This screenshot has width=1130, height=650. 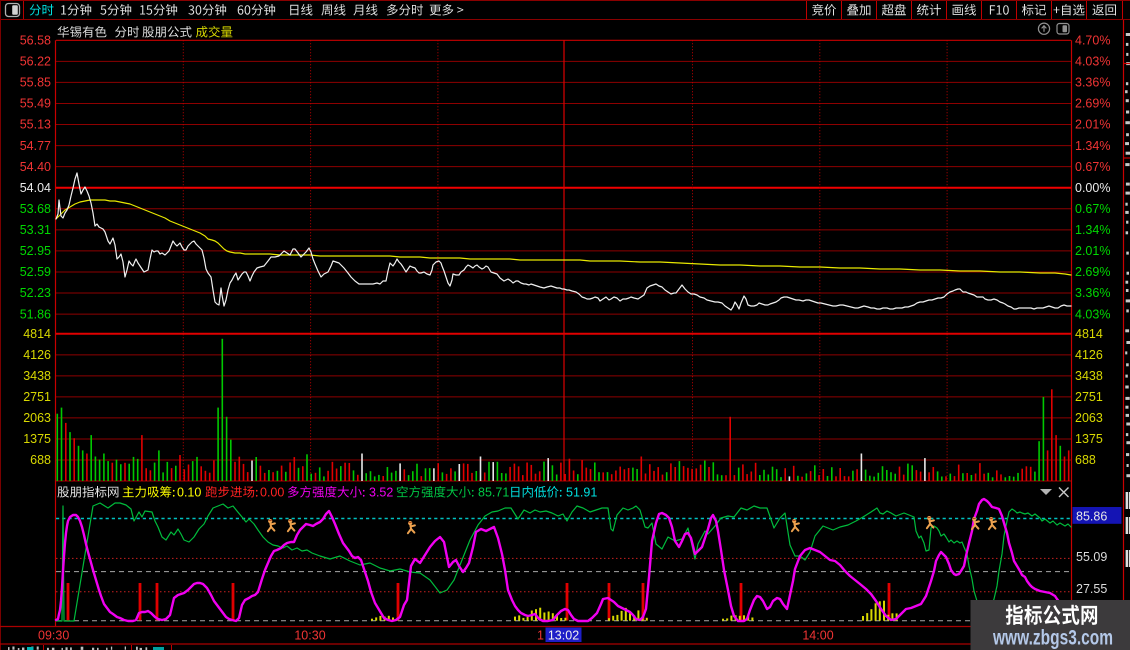 I want to click on svg-text: 0.10, so click(x=189, y=493).